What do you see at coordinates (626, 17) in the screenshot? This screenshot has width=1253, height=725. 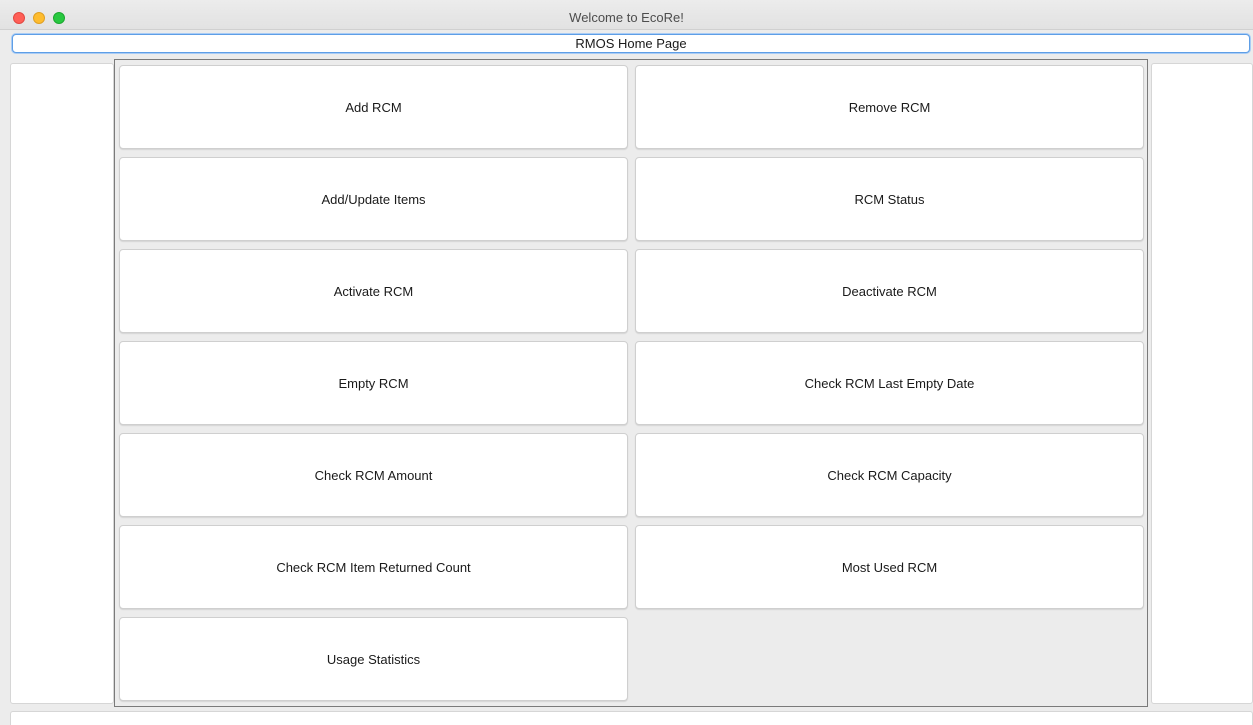 I see `window-title: Welcome to EcoRe!` at bounding box center [626, 17].